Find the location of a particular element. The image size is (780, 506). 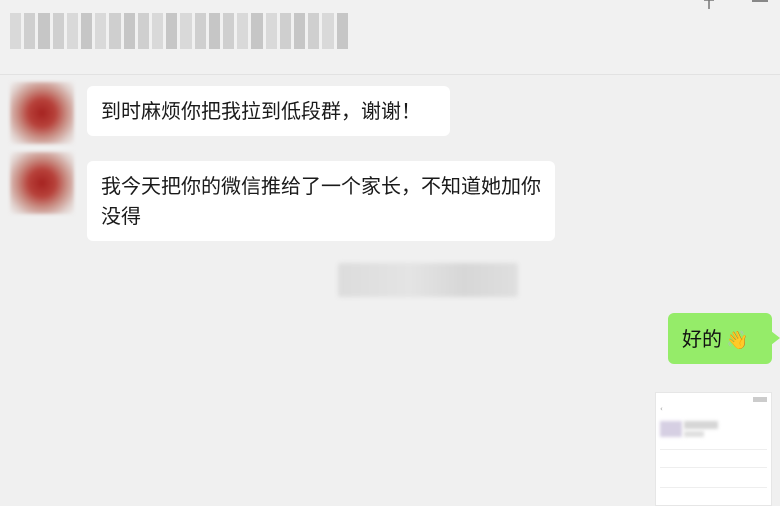

thumb-avatar-blurred is located at coordinates (671, 429).